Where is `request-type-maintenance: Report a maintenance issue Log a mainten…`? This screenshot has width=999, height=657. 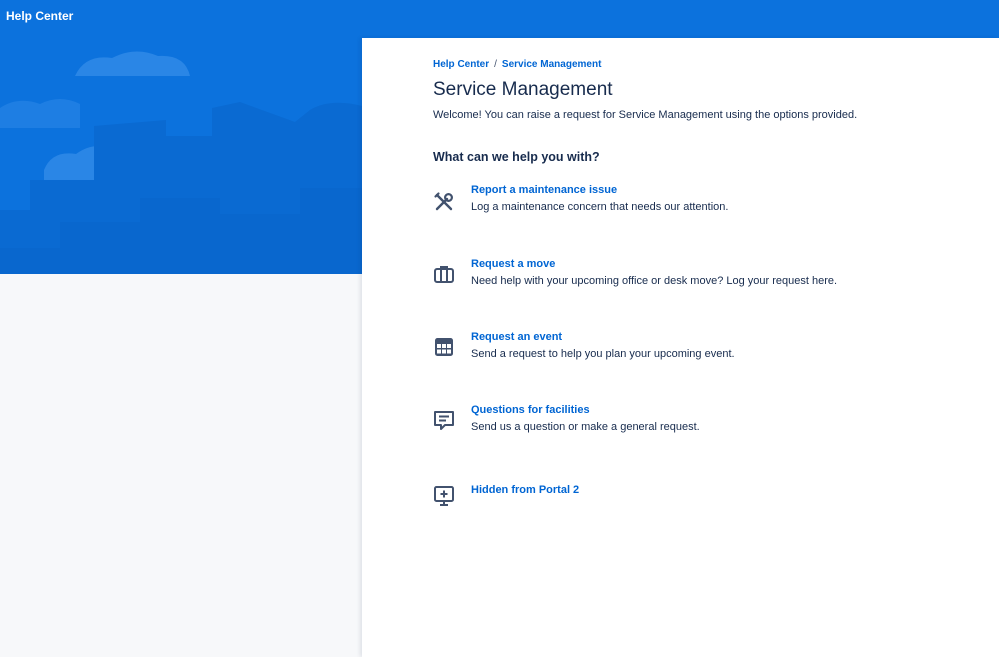 request-type-maintenance: Report a maintenance issue Log a mainten… is located at coordinates (672, 207).